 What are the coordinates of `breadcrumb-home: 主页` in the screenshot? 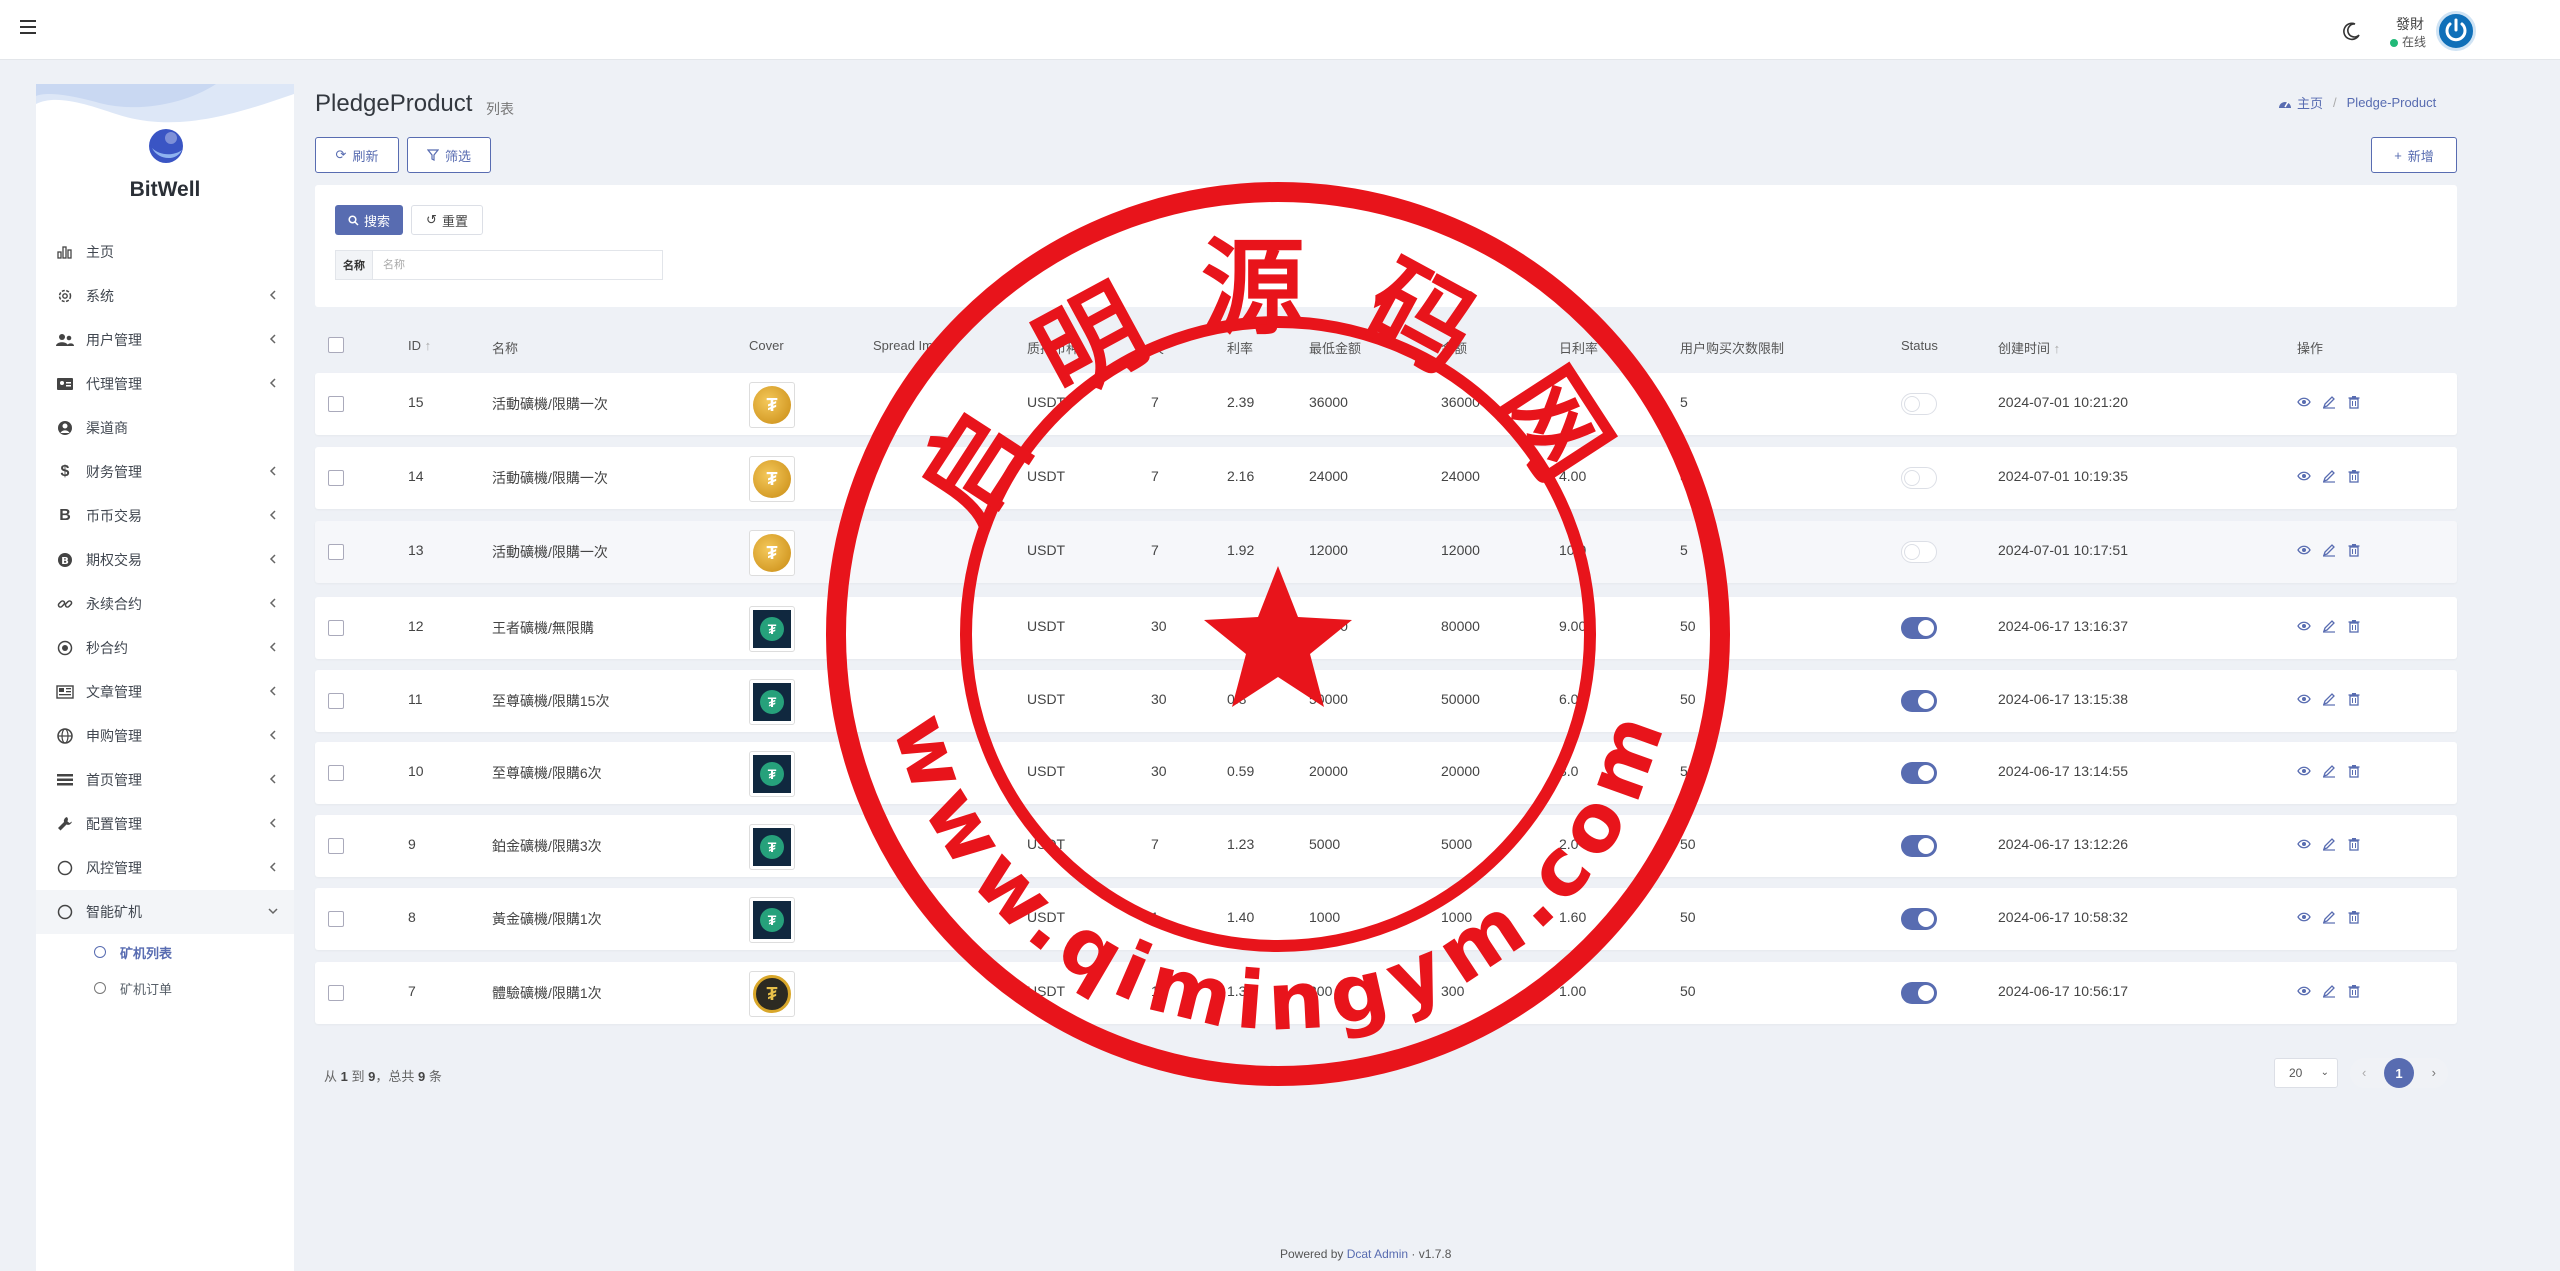 It's located at (2310, 102).